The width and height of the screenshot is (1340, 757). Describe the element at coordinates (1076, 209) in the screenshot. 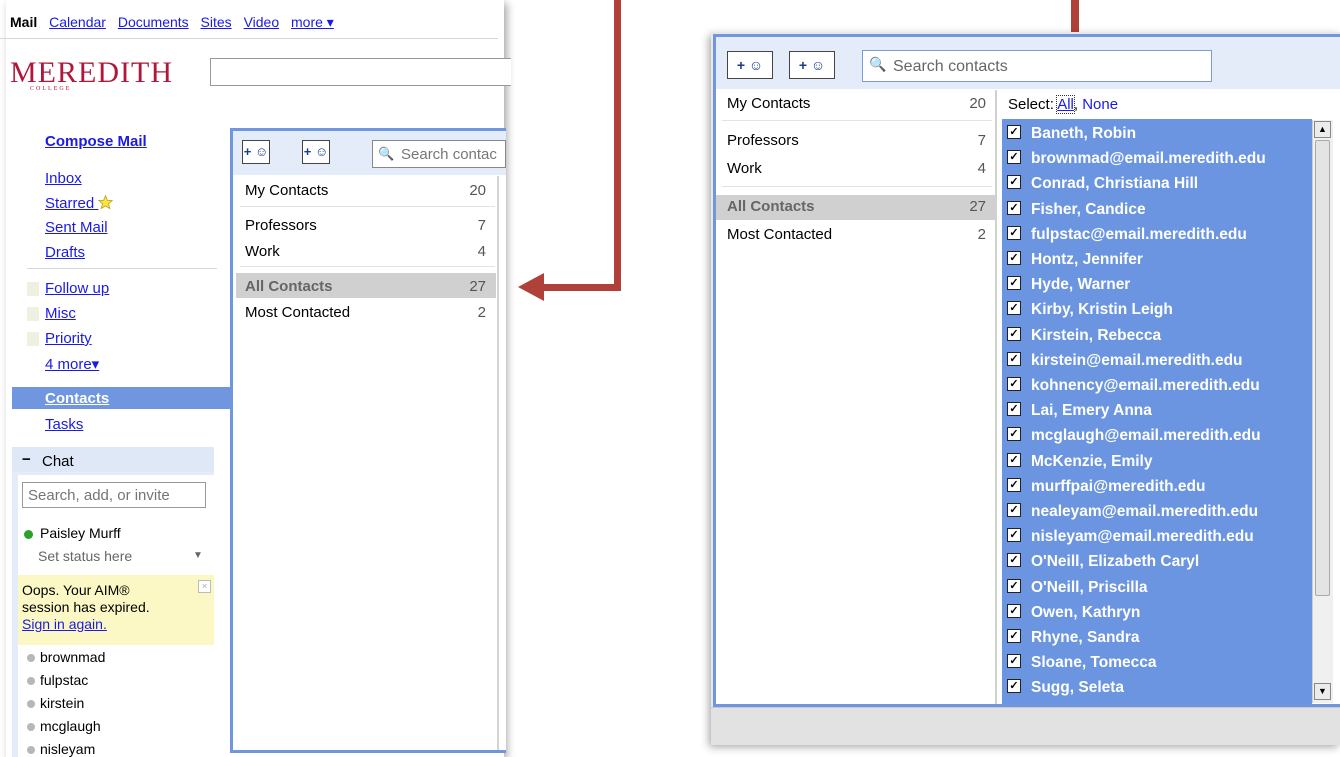

I see `contact-row: ✓ Fisher, Candice` at that location.